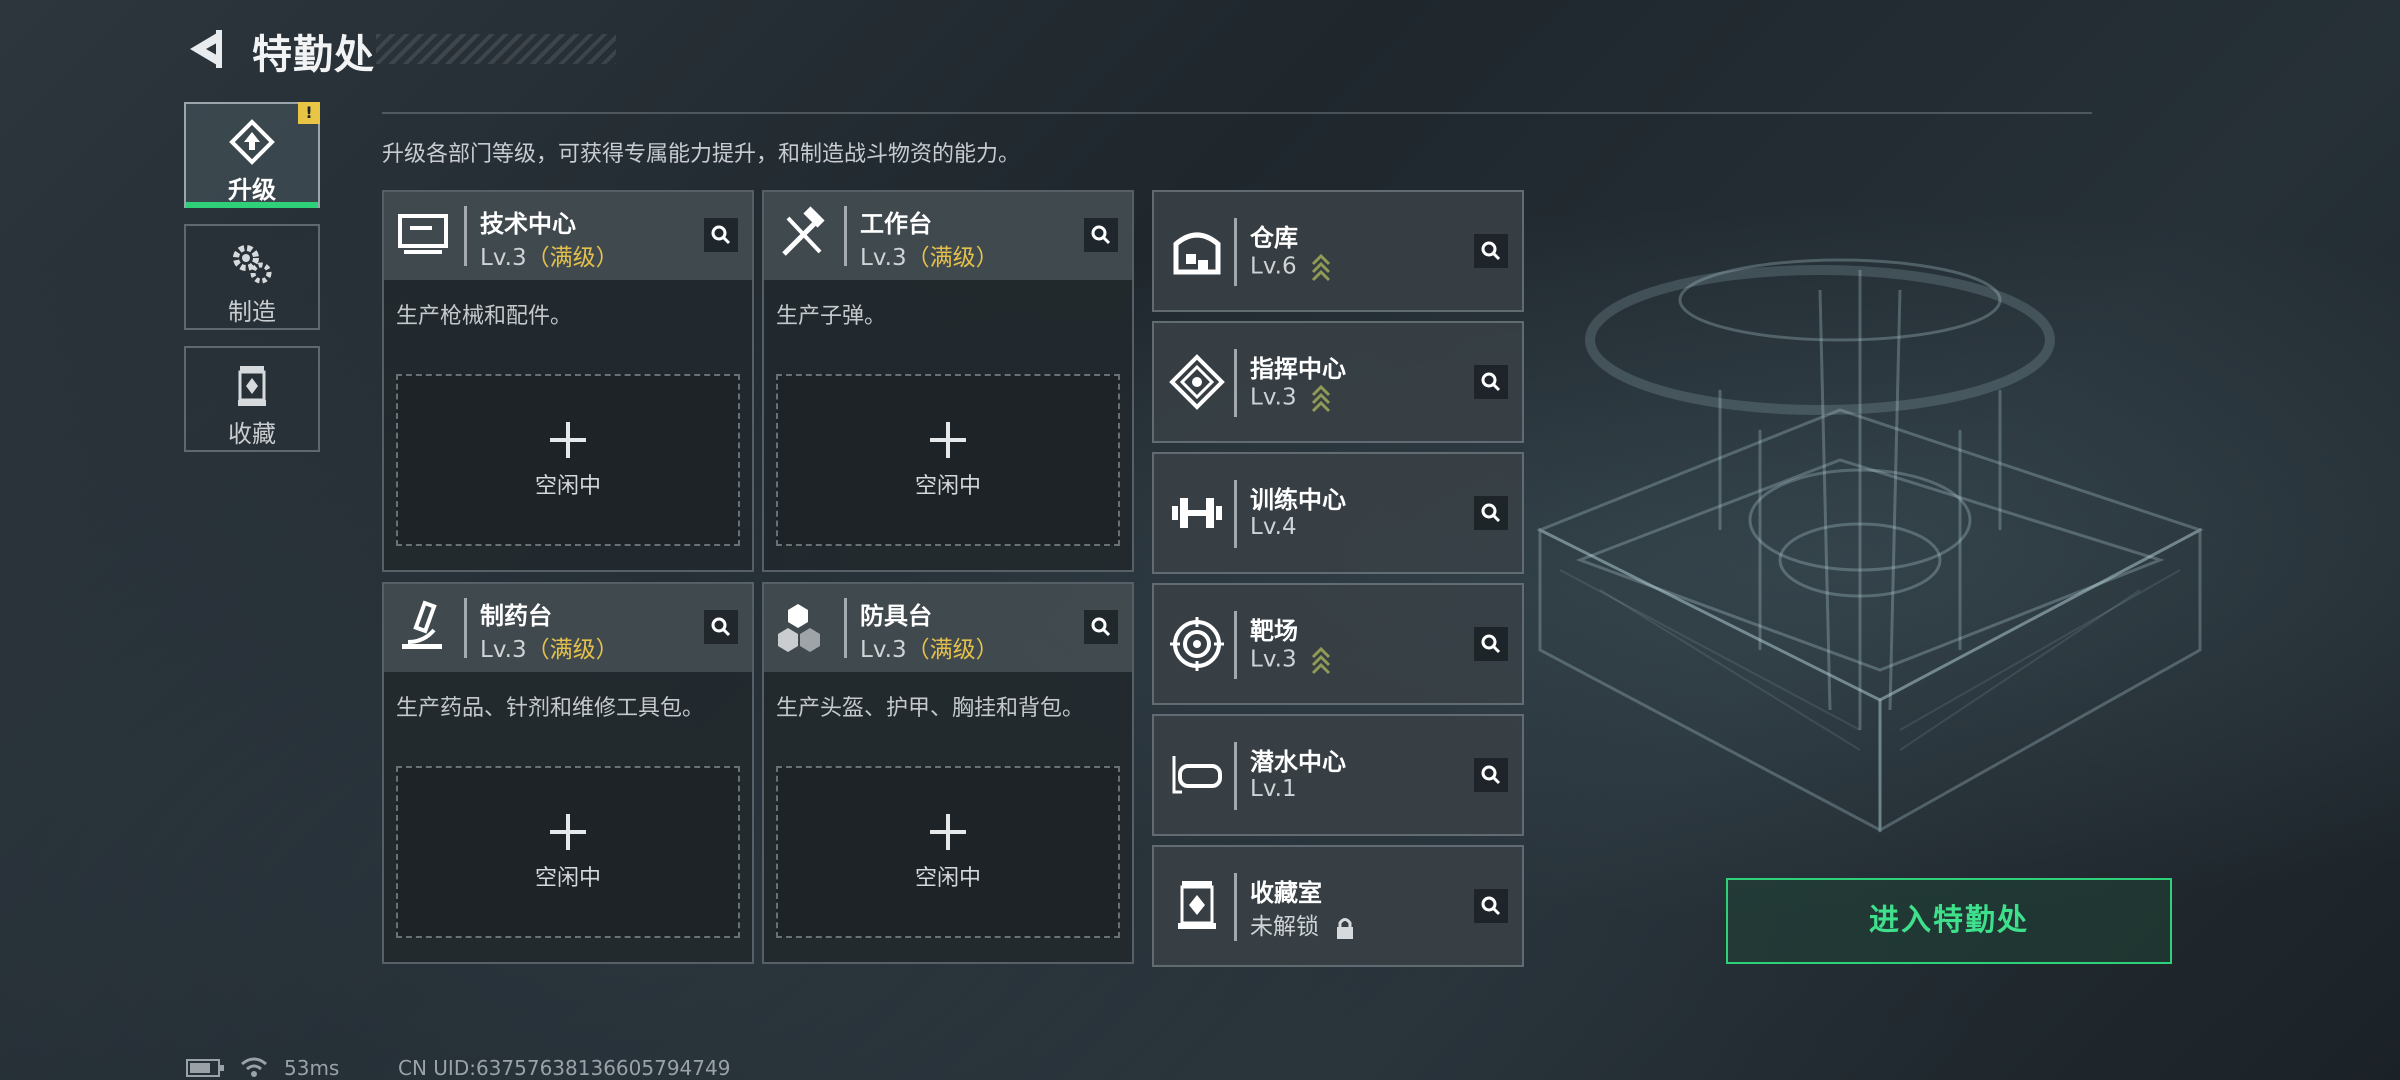  I want to click on card-header: 技术中心 Lv.3（满级）, so click(568, 236).